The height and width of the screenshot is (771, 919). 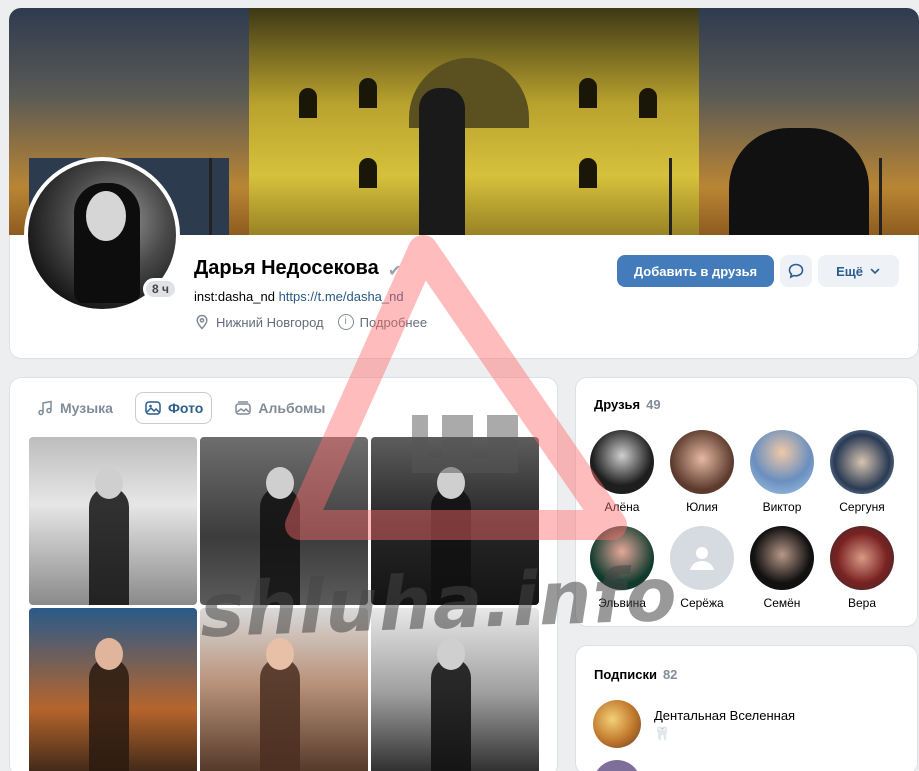 What do you see at coordinates (393, 322) in the screenshot?
I see `more-info-label: Подробнее` at bounding box center [393, 322].